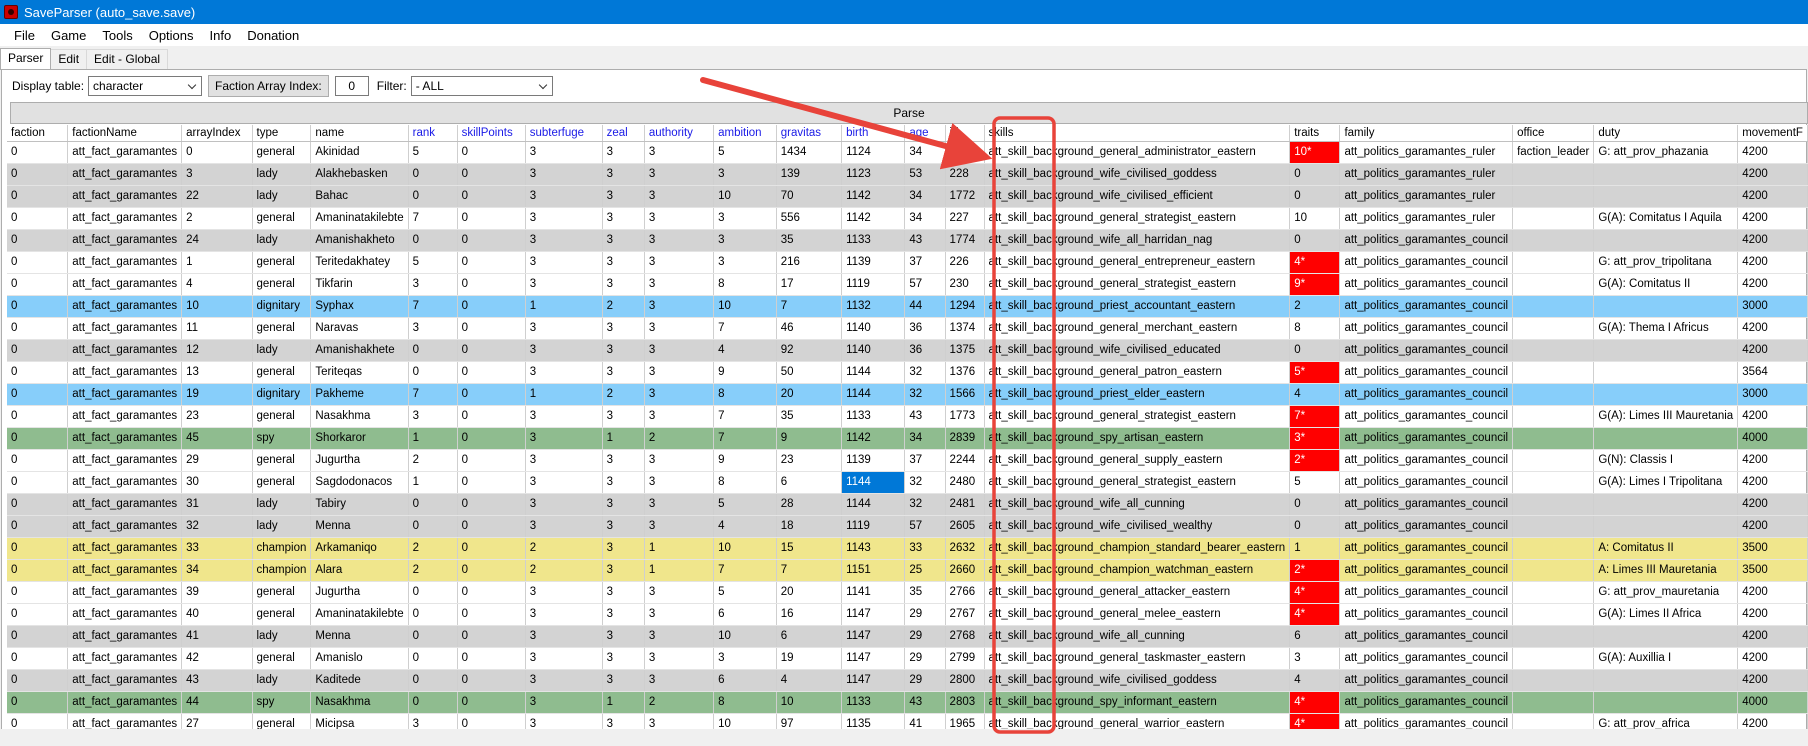 The width and height of the screenshot is (1808, 746). Describe the element at coordinates (1772, 372) in the screenshot. I see `table-cell-movementF: 3564` at that location.